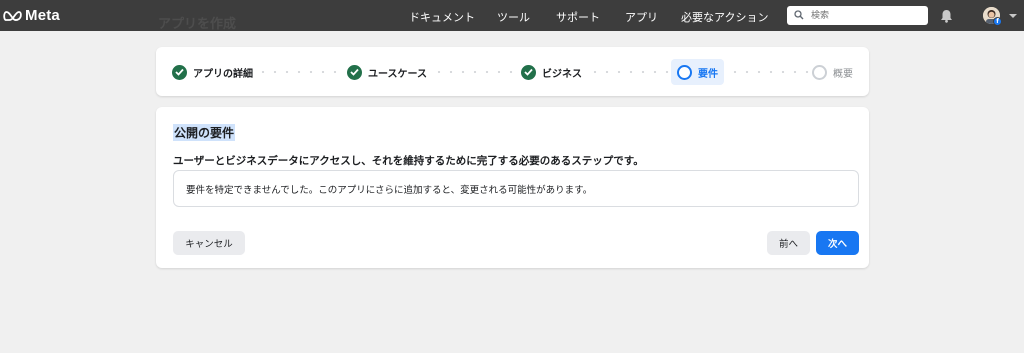  I want to click on step-label: 要件, so click(708, 74).